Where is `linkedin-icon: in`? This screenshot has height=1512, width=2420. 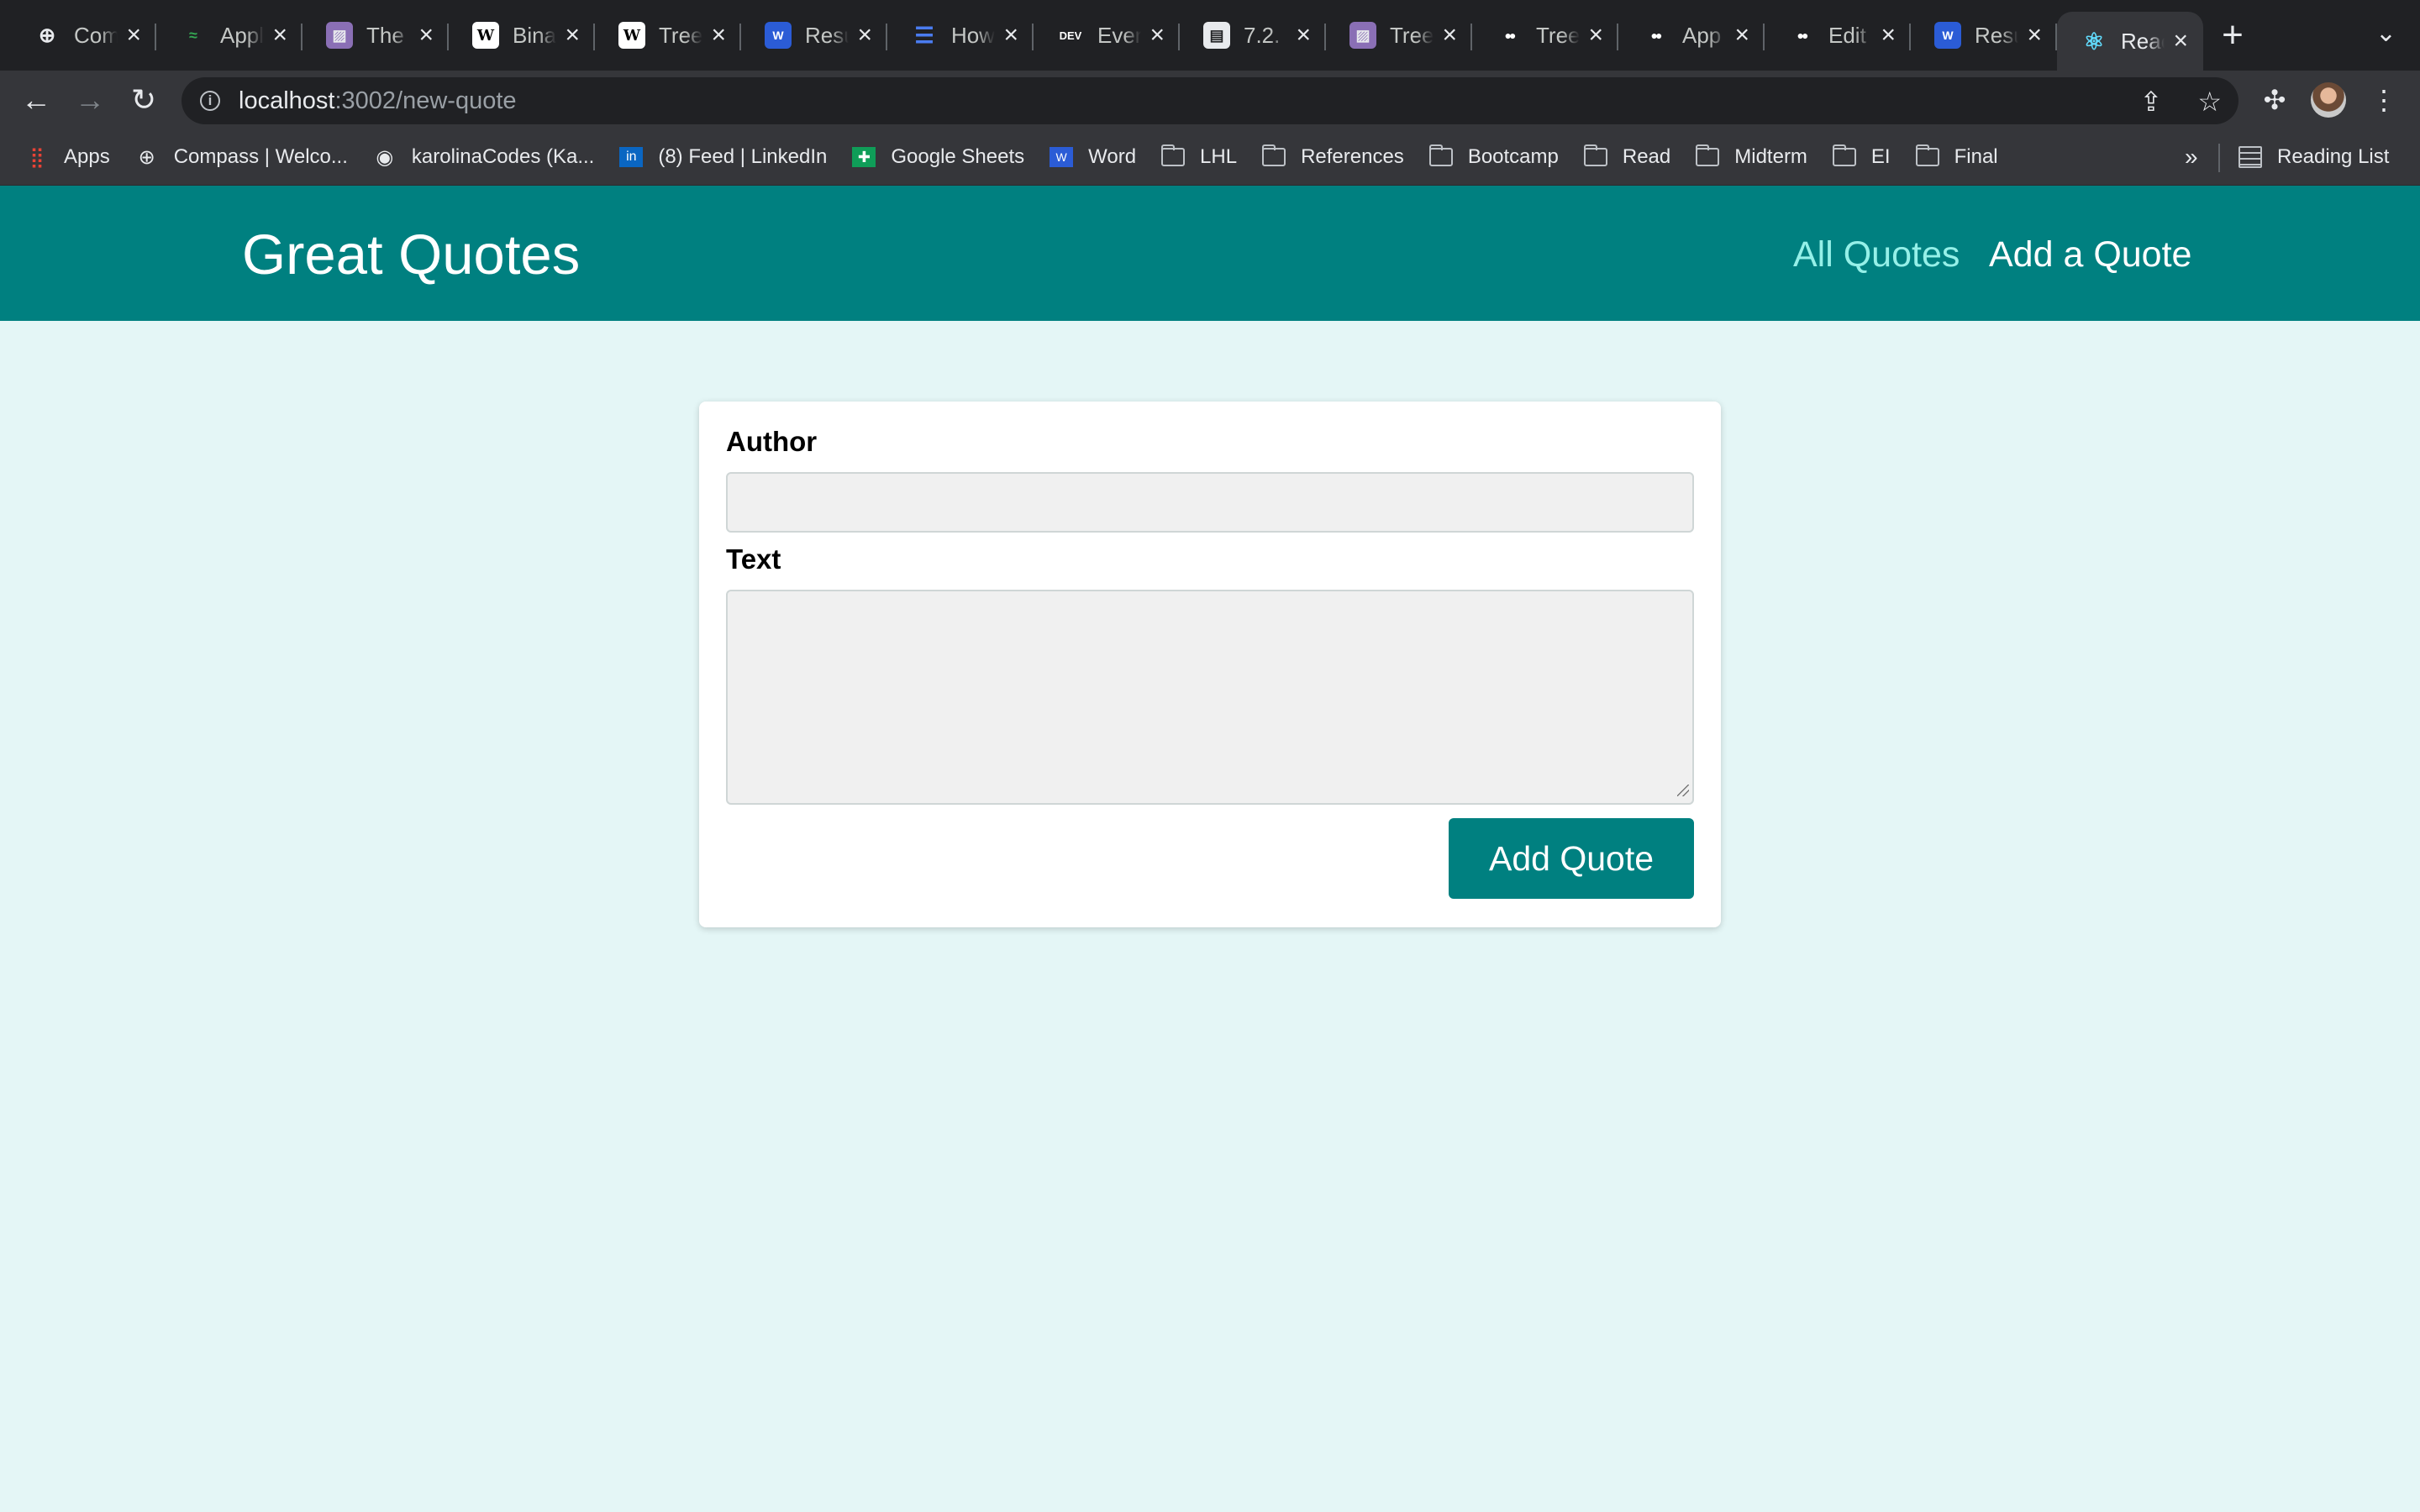
linkedin-icon: in is located at coordinates (631, 157).